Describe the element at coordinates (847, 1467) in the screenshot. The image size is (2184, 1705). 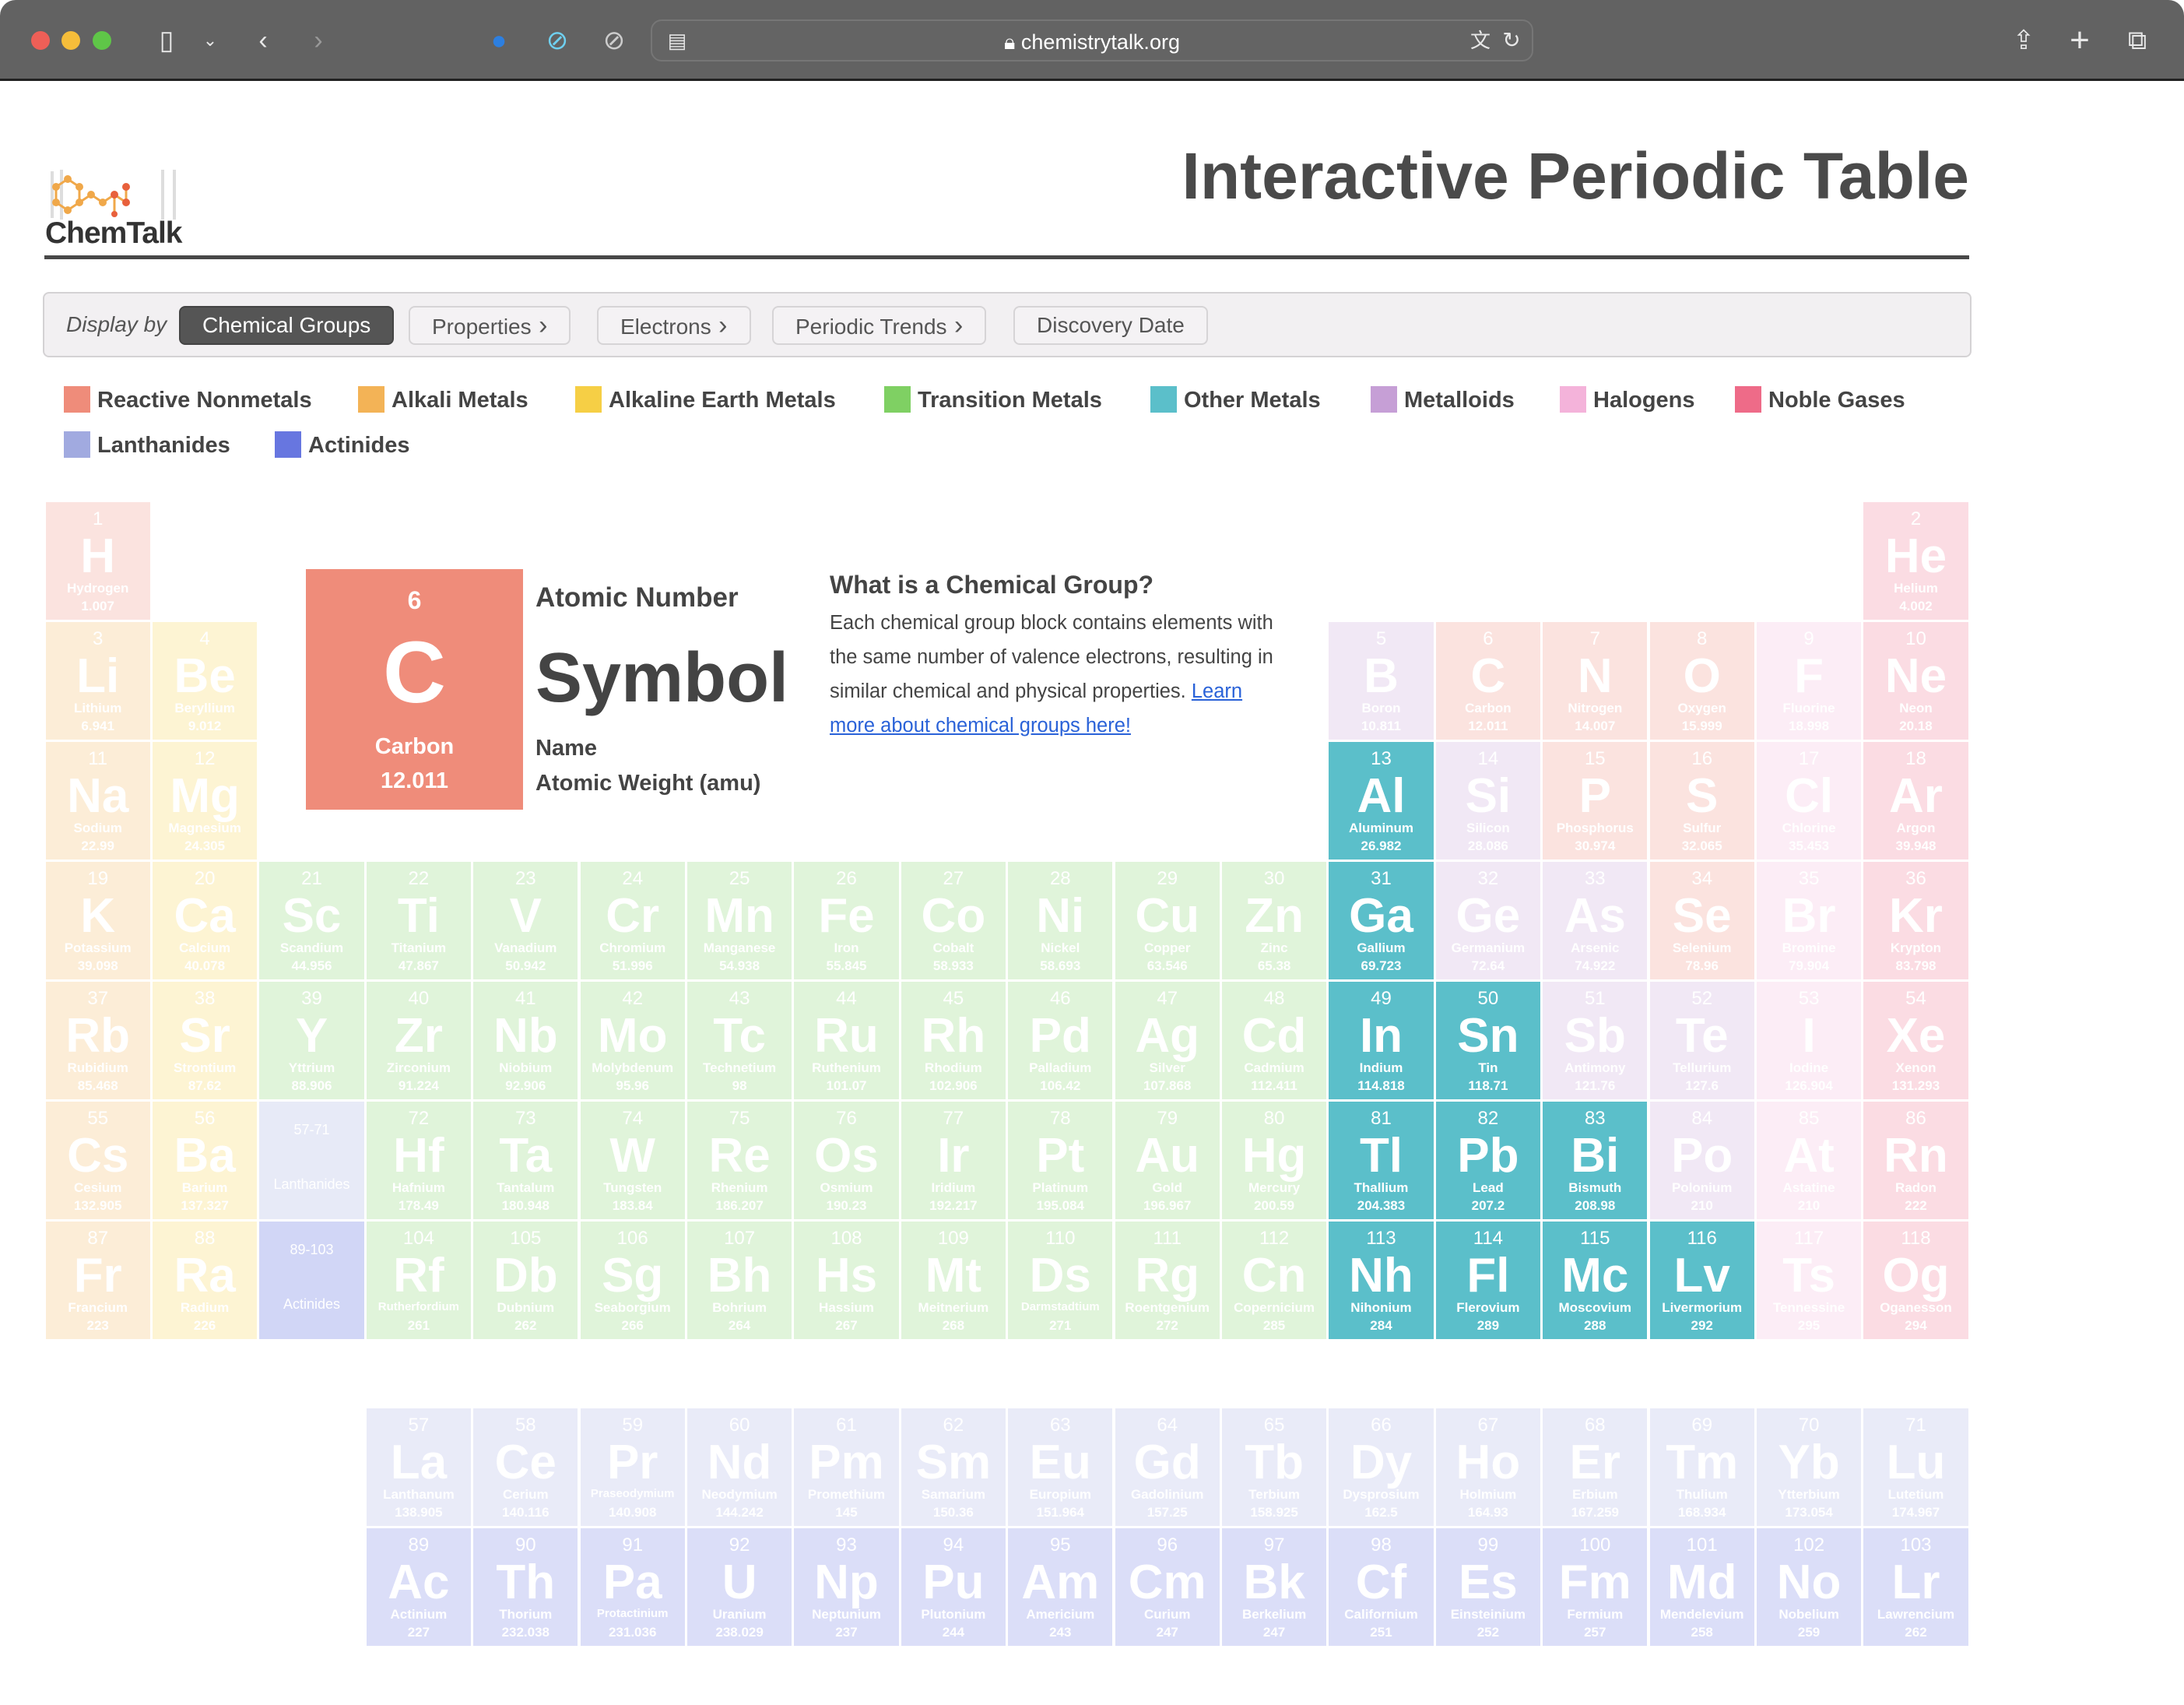
I see `element-cell-pm: 61 Pm Promethium 145` at that location.